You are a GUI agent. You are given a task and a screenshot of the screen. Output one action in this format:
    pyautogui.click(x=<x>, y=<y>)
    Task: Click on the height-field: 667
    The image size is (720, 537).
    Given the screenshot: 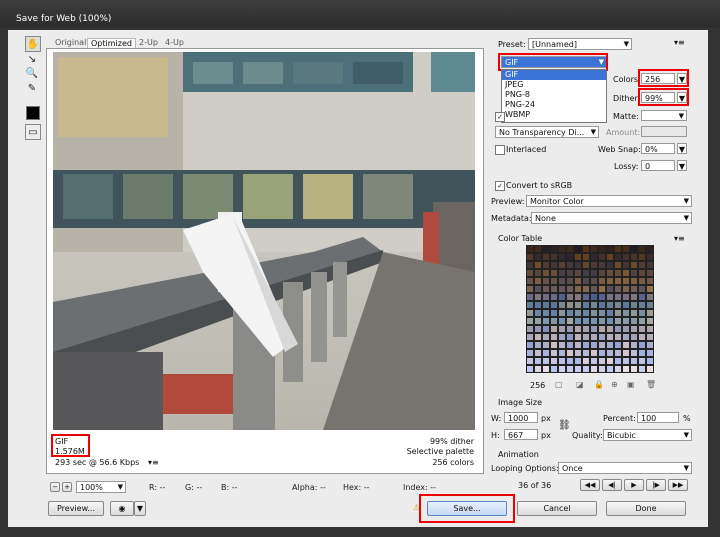 What is the action you would take?
    pyautogui.click(x=521, y=434)
    